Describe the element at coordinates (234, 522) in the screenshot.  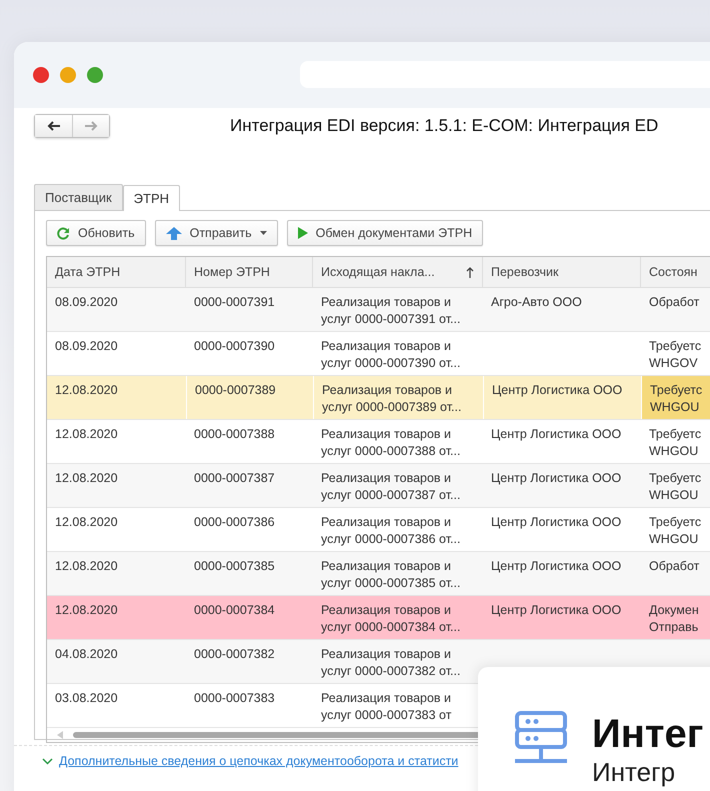
I see `table-cell: 0000-0007386` at that location.